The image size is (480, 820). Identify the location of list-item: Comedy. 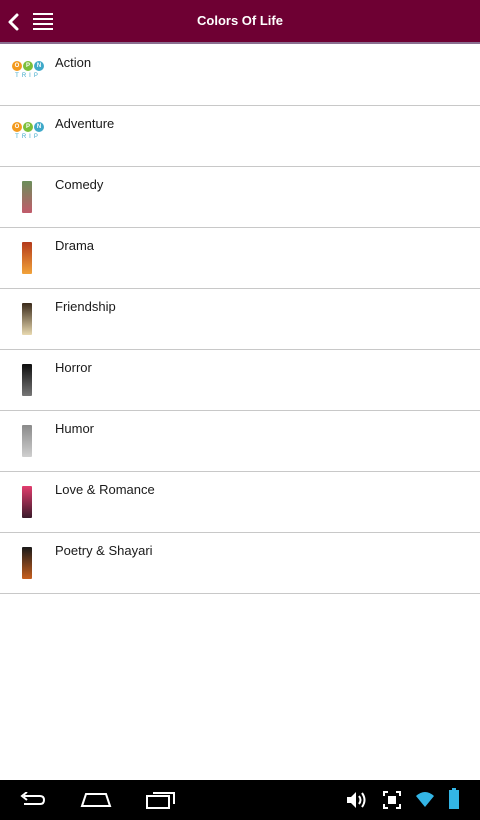
(240, 197).